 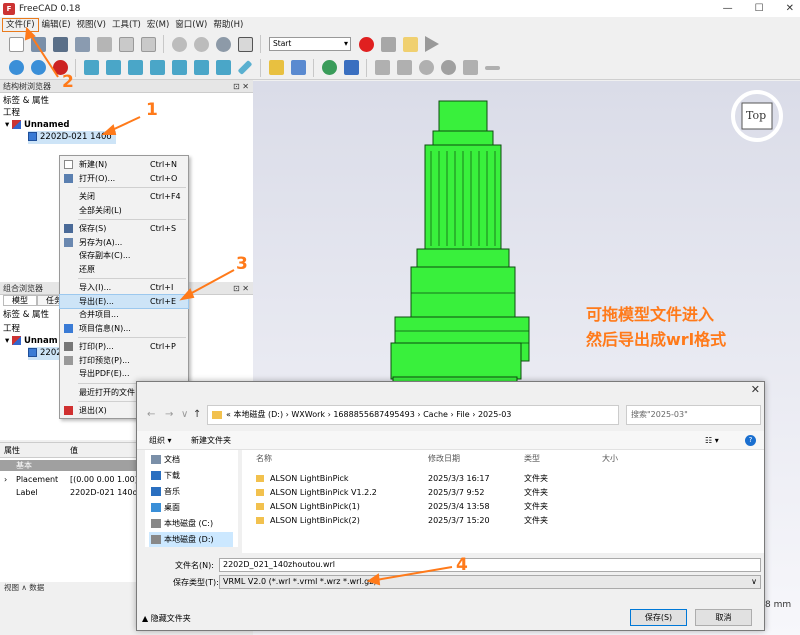 What do you see at coordinates (91, 25) in the screenshot?
I see `menu-view: 视图(V)` at bounding box center [91, 25].